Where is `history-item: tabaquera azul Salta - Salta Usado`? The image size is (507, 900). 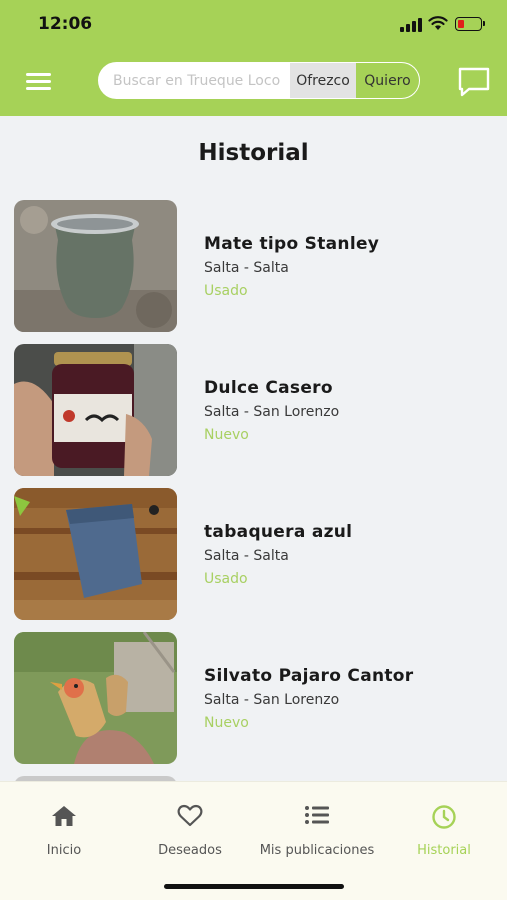
history-item: tabaquera azul Salta - Salta Usado is located at coordinates (249, 554).